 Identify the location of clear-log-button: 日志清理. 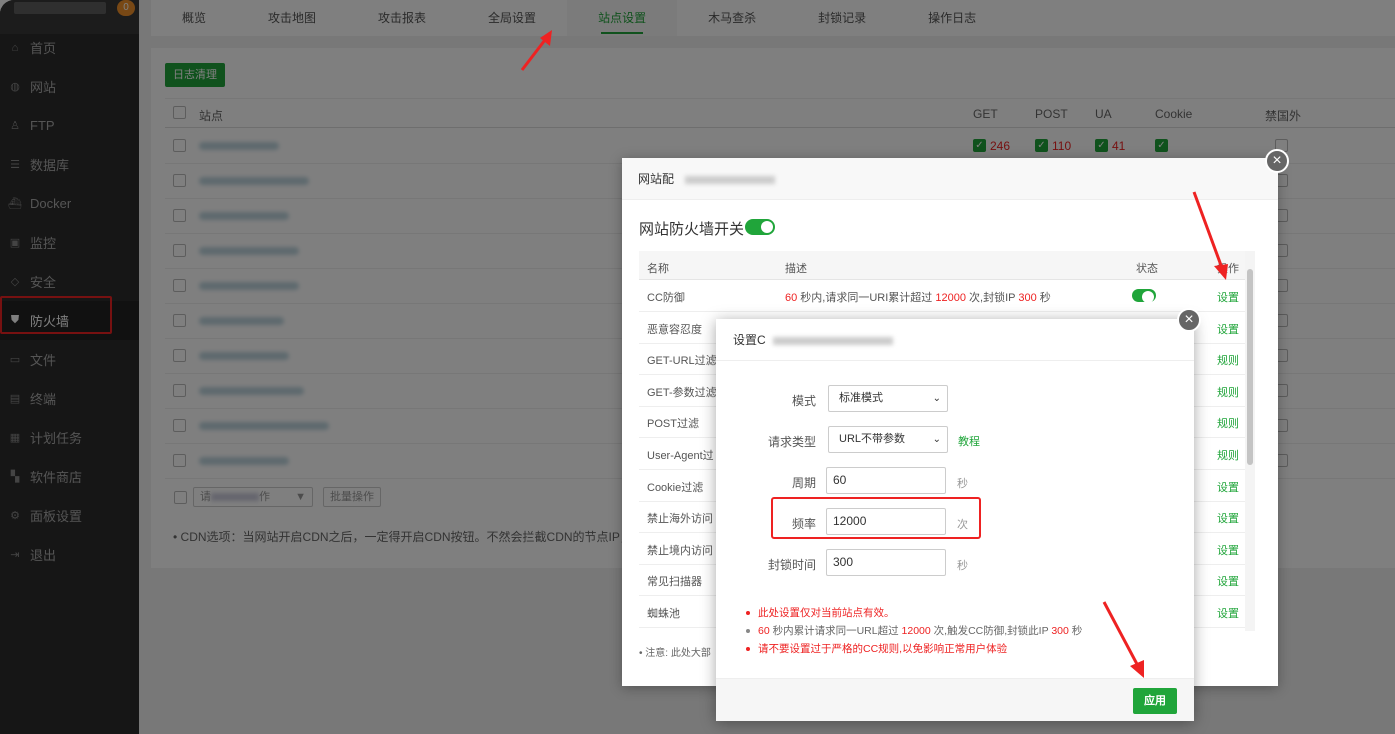
(195, 75).